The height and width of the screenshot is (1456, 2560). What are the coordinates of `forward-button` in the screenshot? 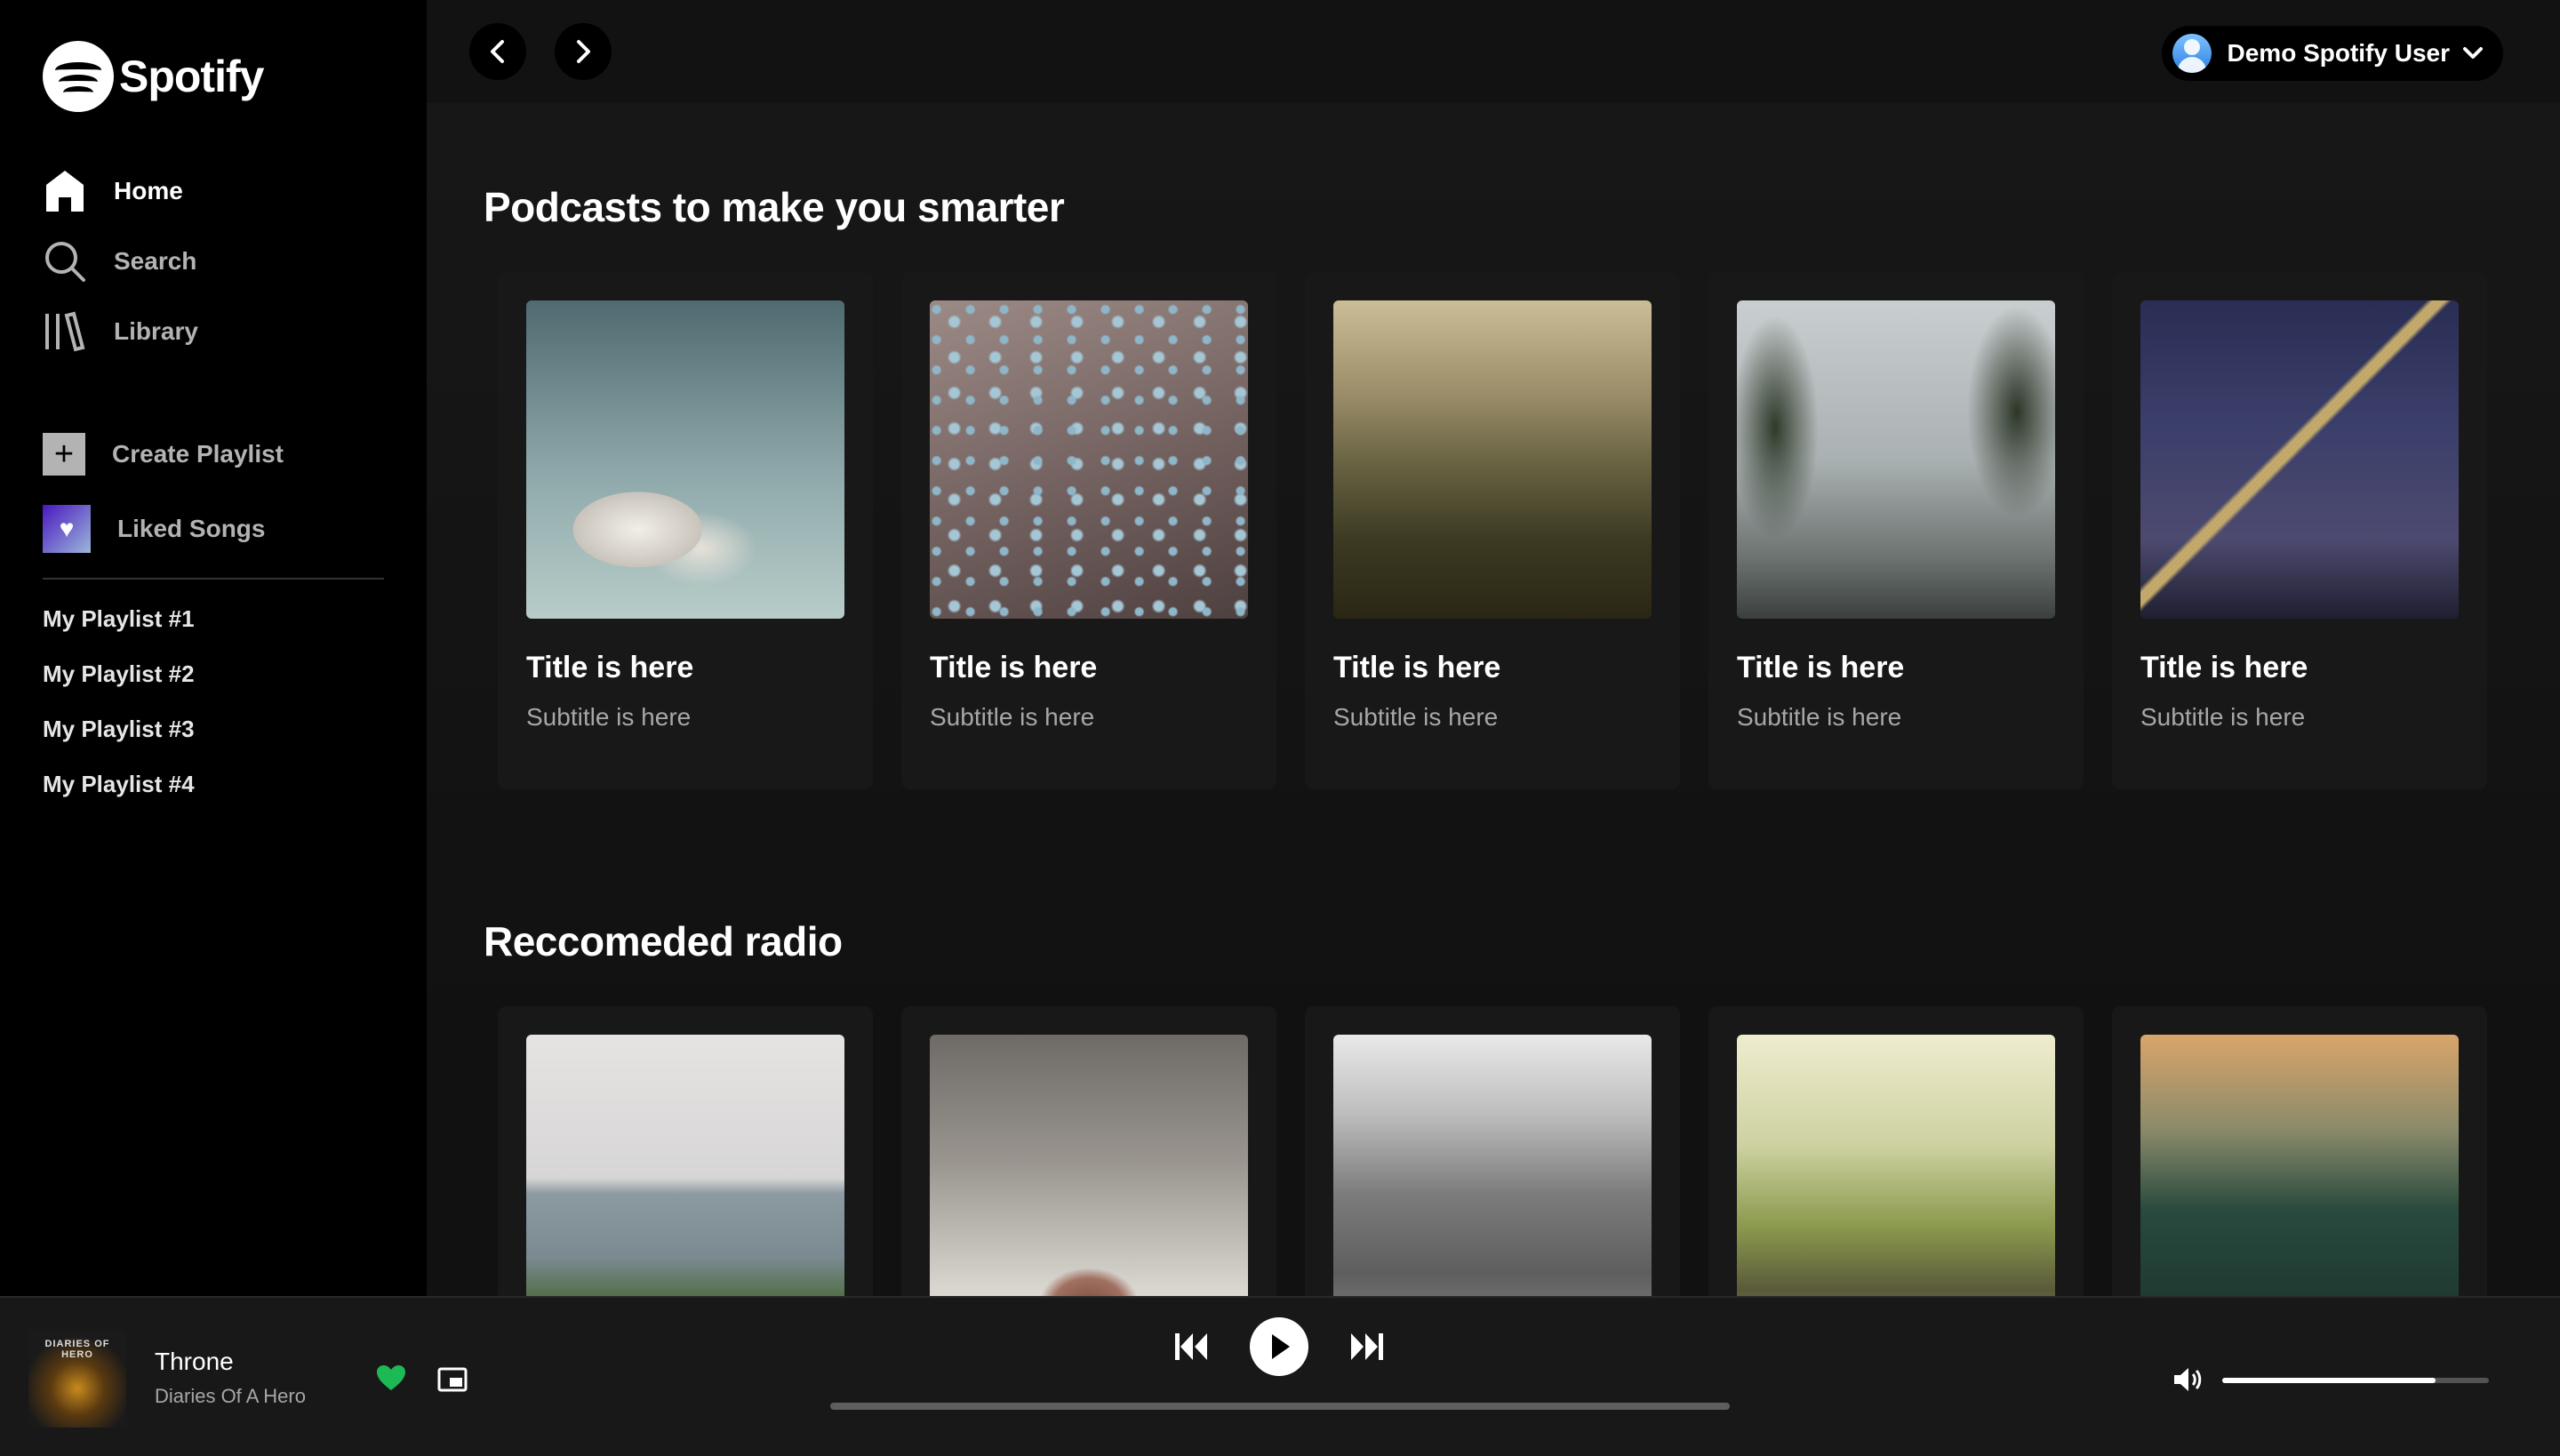 It's located at (583, 51).